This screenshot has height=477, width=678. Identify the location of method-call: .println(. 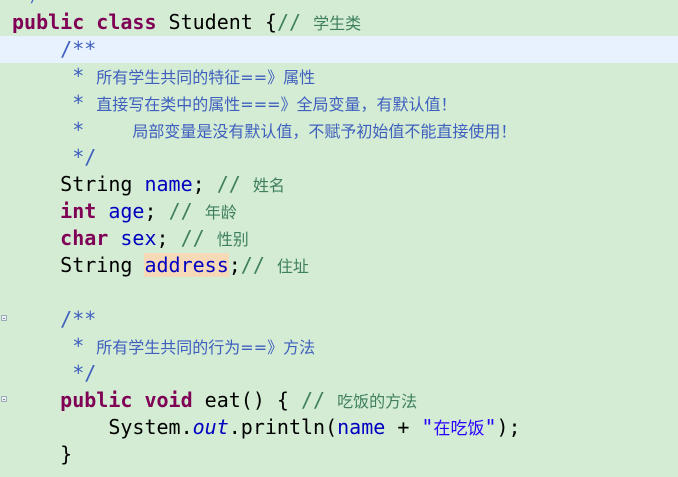
(283, 427).